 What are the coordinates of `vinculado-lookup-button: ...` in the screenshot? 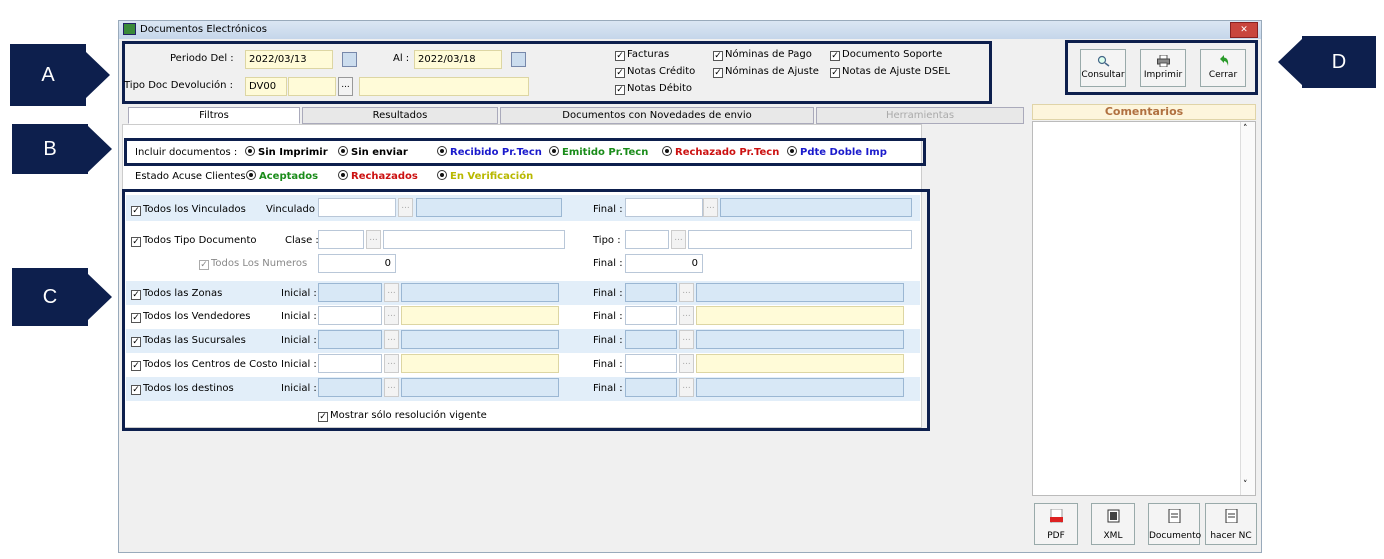 It's located at (405, 207).